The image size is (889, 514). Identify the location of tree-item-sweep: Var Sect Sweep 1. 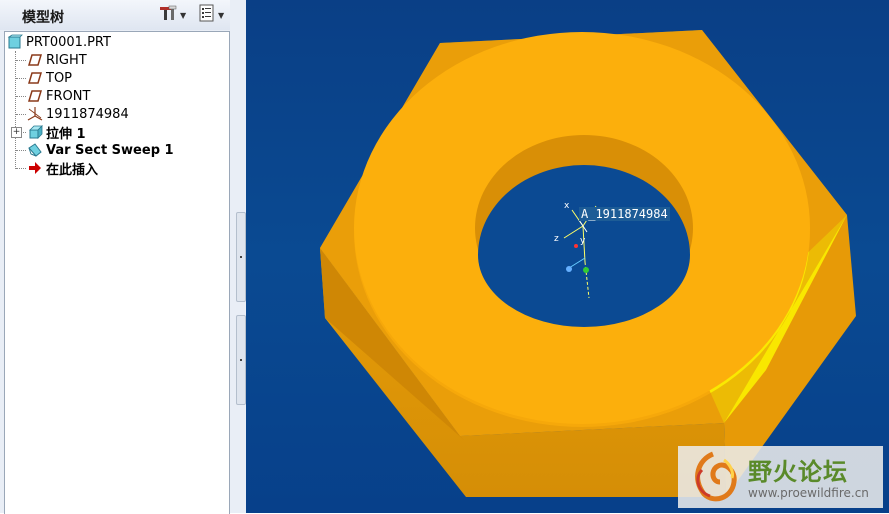
(100, 150).